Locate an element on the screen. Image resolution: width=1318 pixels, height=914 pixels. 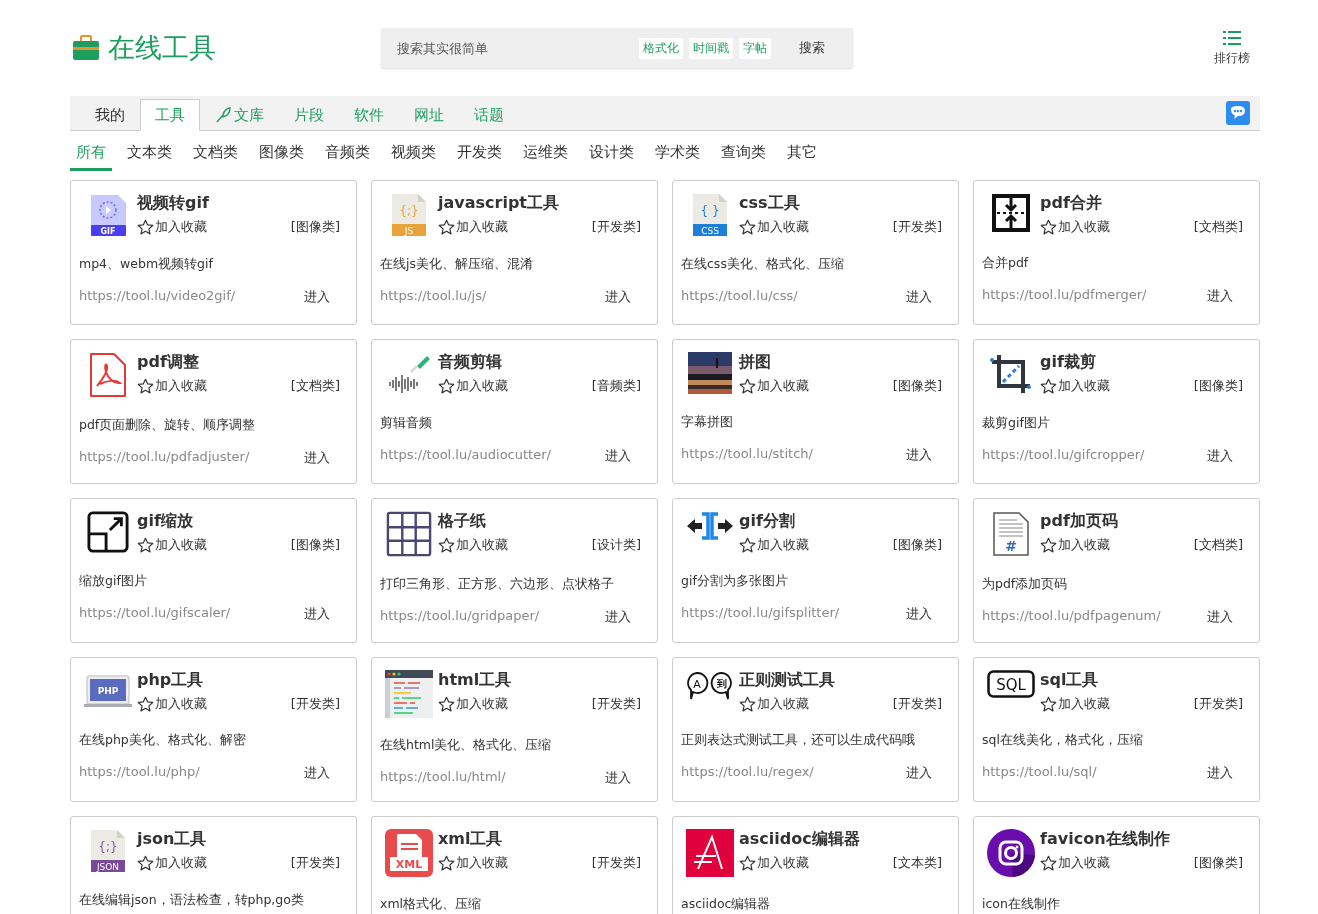
tool-url: https://tool.lu/gifcropper/ is located at coordinates (1063, 455).